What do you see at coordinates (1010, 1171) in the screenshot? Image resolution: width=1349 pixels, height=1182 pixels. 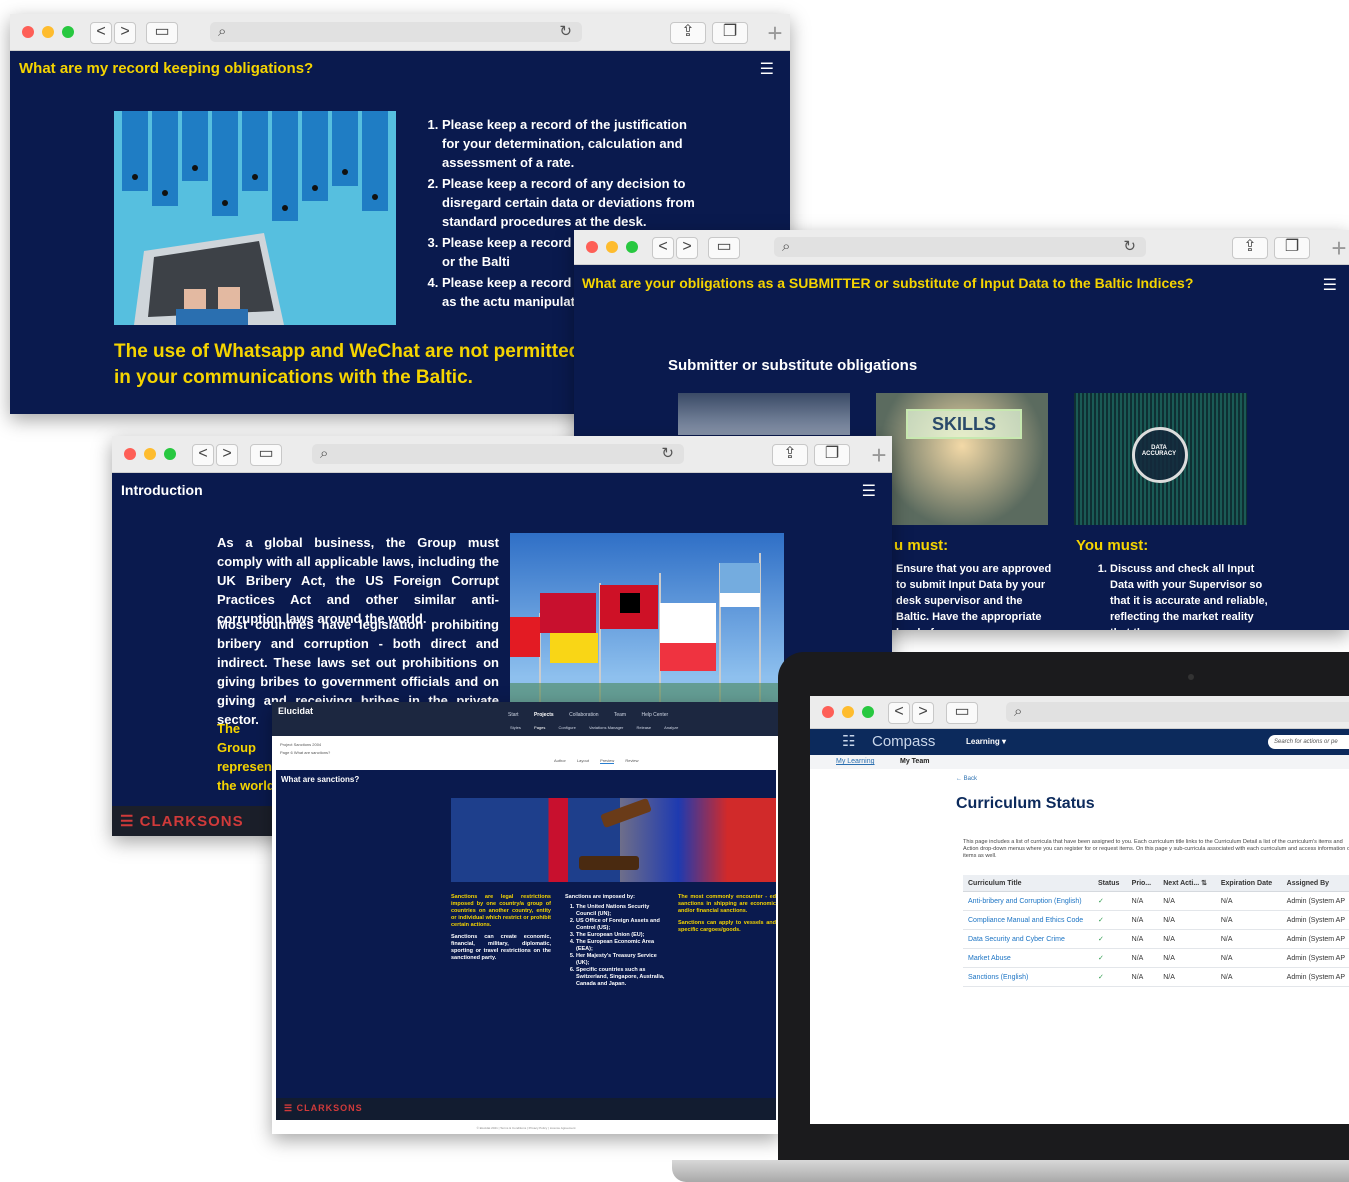 I see `laptop-base` at bounding box center [1010, 1171].